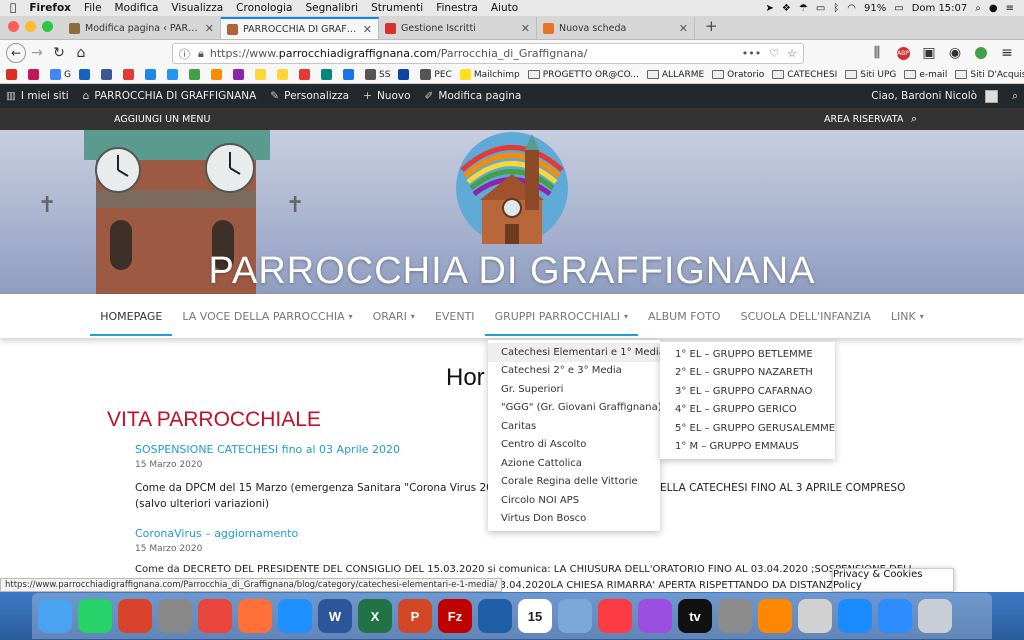 The width and height of the screenshot is (1024, 640). I want to click on reload-button: ↻, so click(59, 53).